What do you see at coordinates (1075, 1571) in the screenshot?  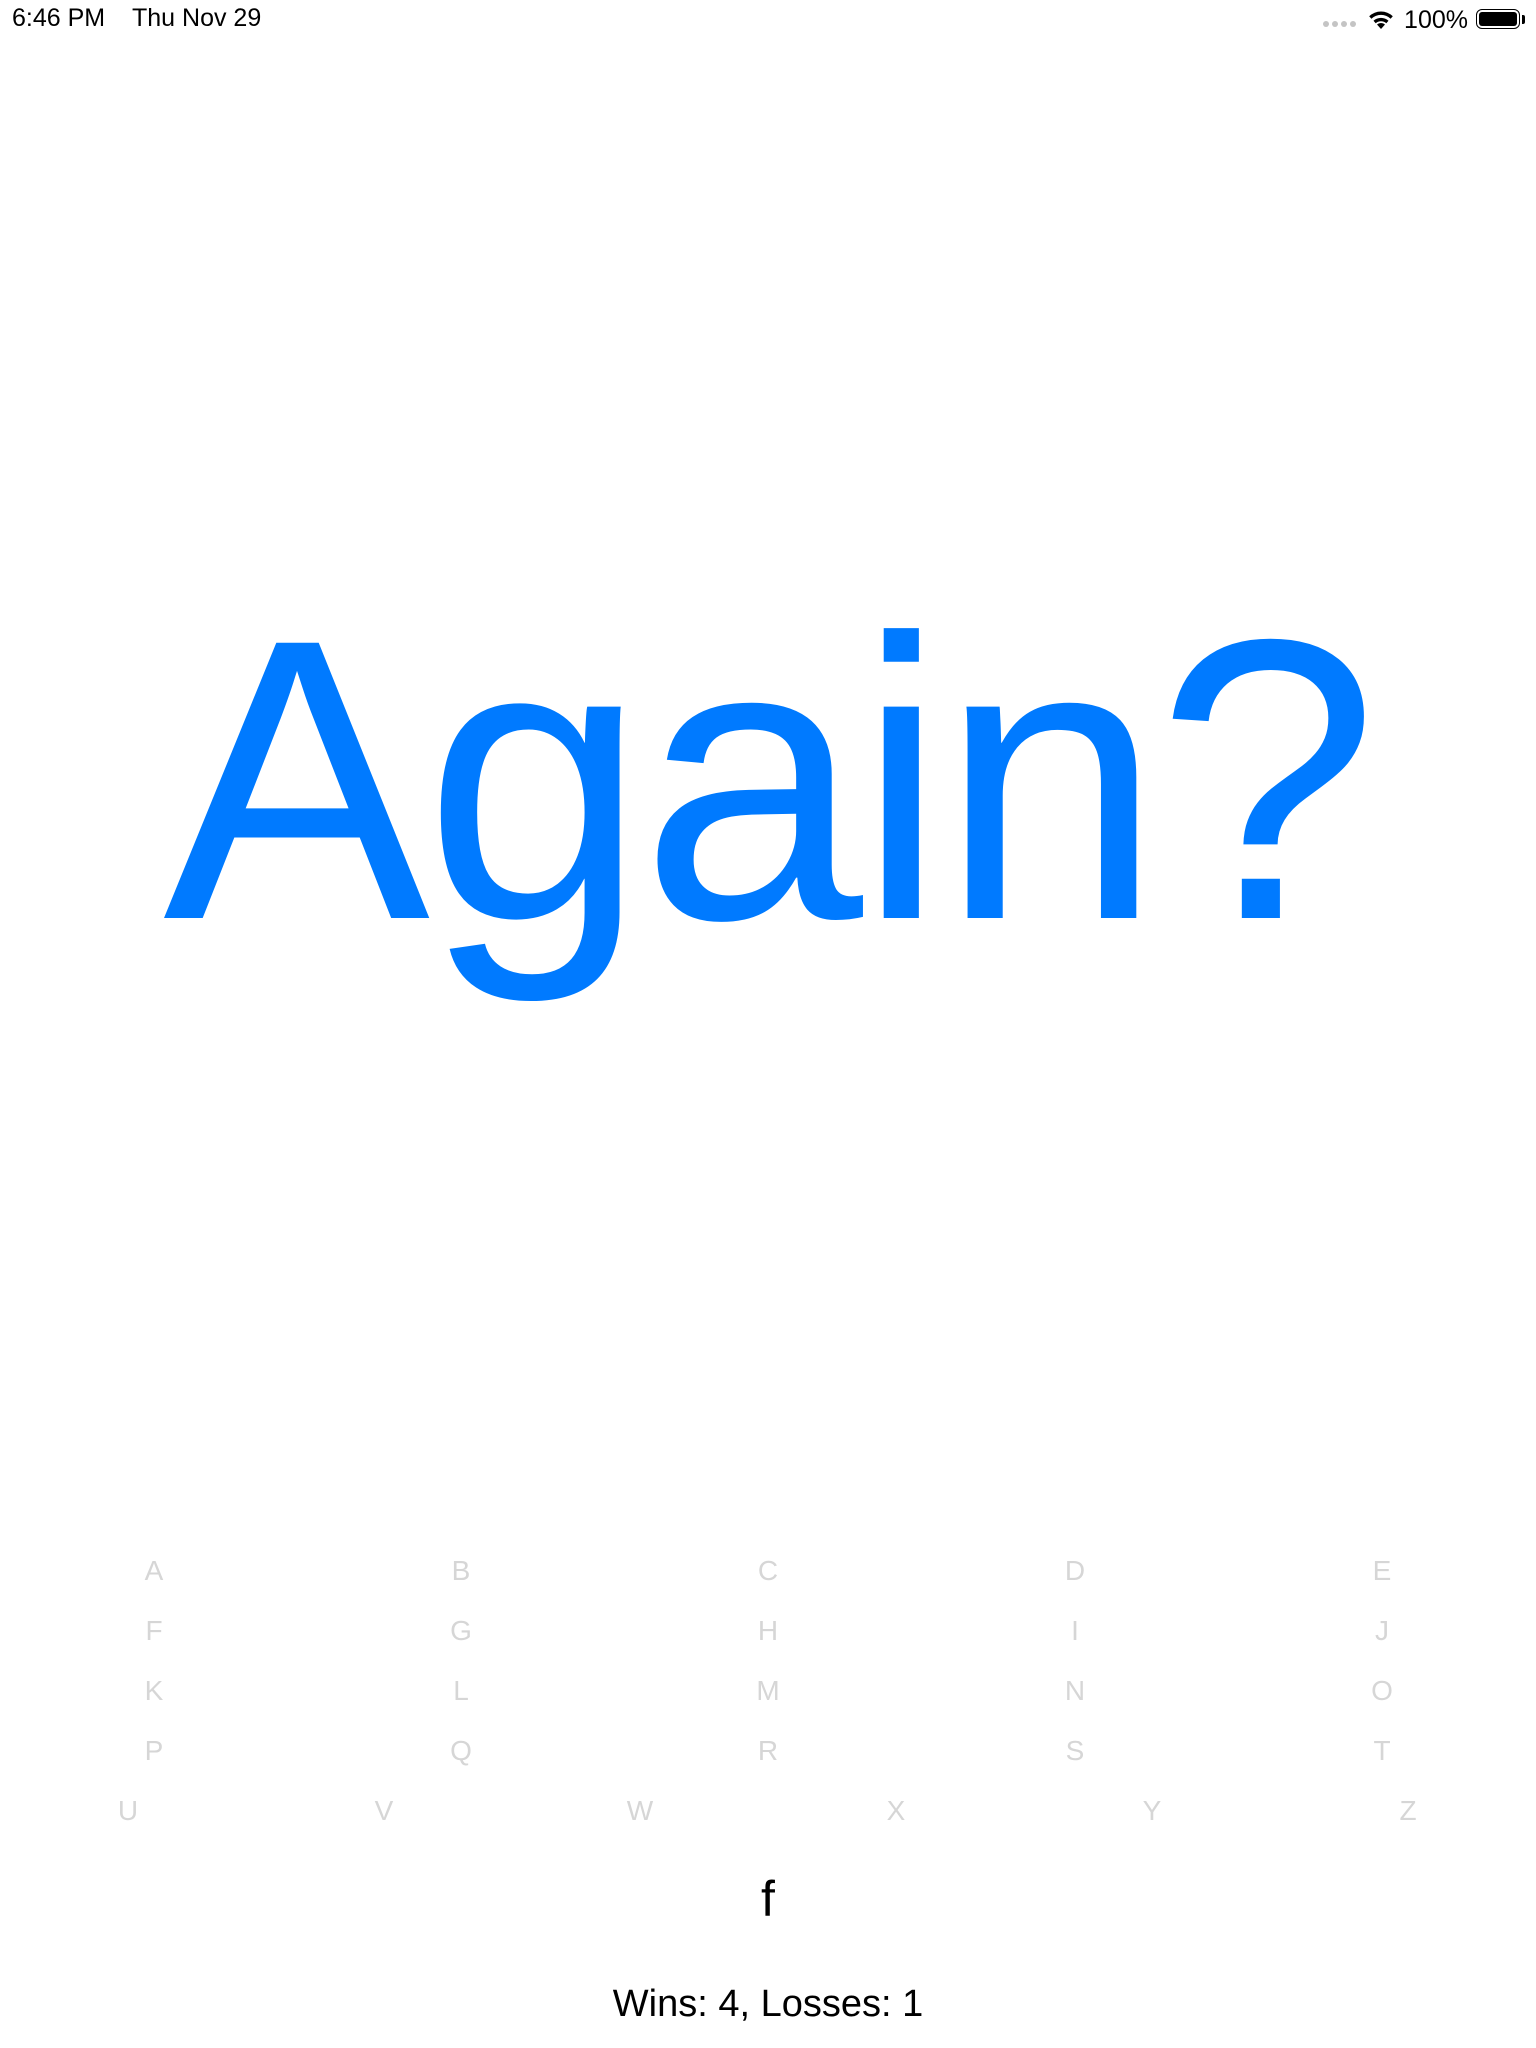 I see `letter-button-d: D` at bounding box center [1075, 1571].